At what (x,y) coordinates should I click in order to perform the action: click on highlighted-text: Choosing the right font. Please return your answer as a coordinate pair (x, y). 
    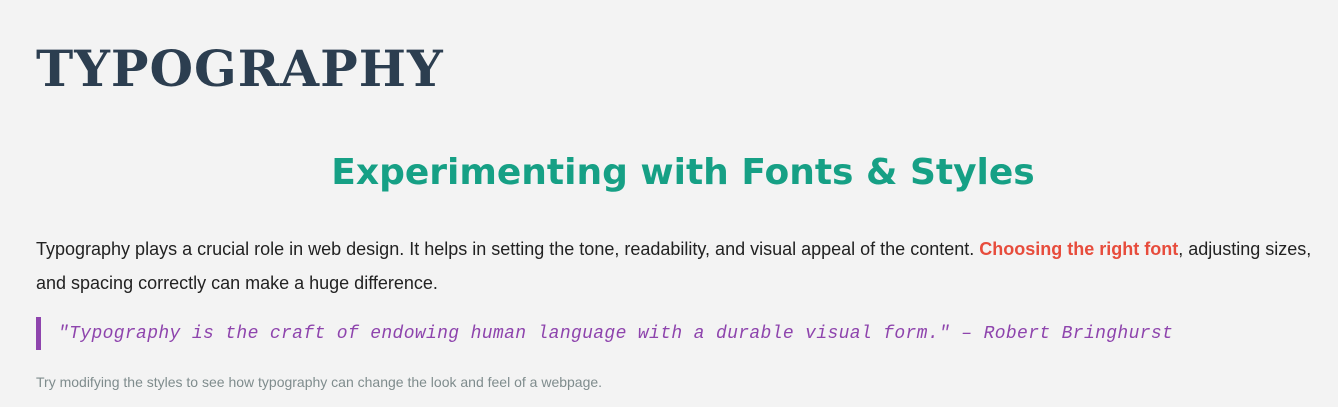
    Looking at the image, I should click on (1079, 249).